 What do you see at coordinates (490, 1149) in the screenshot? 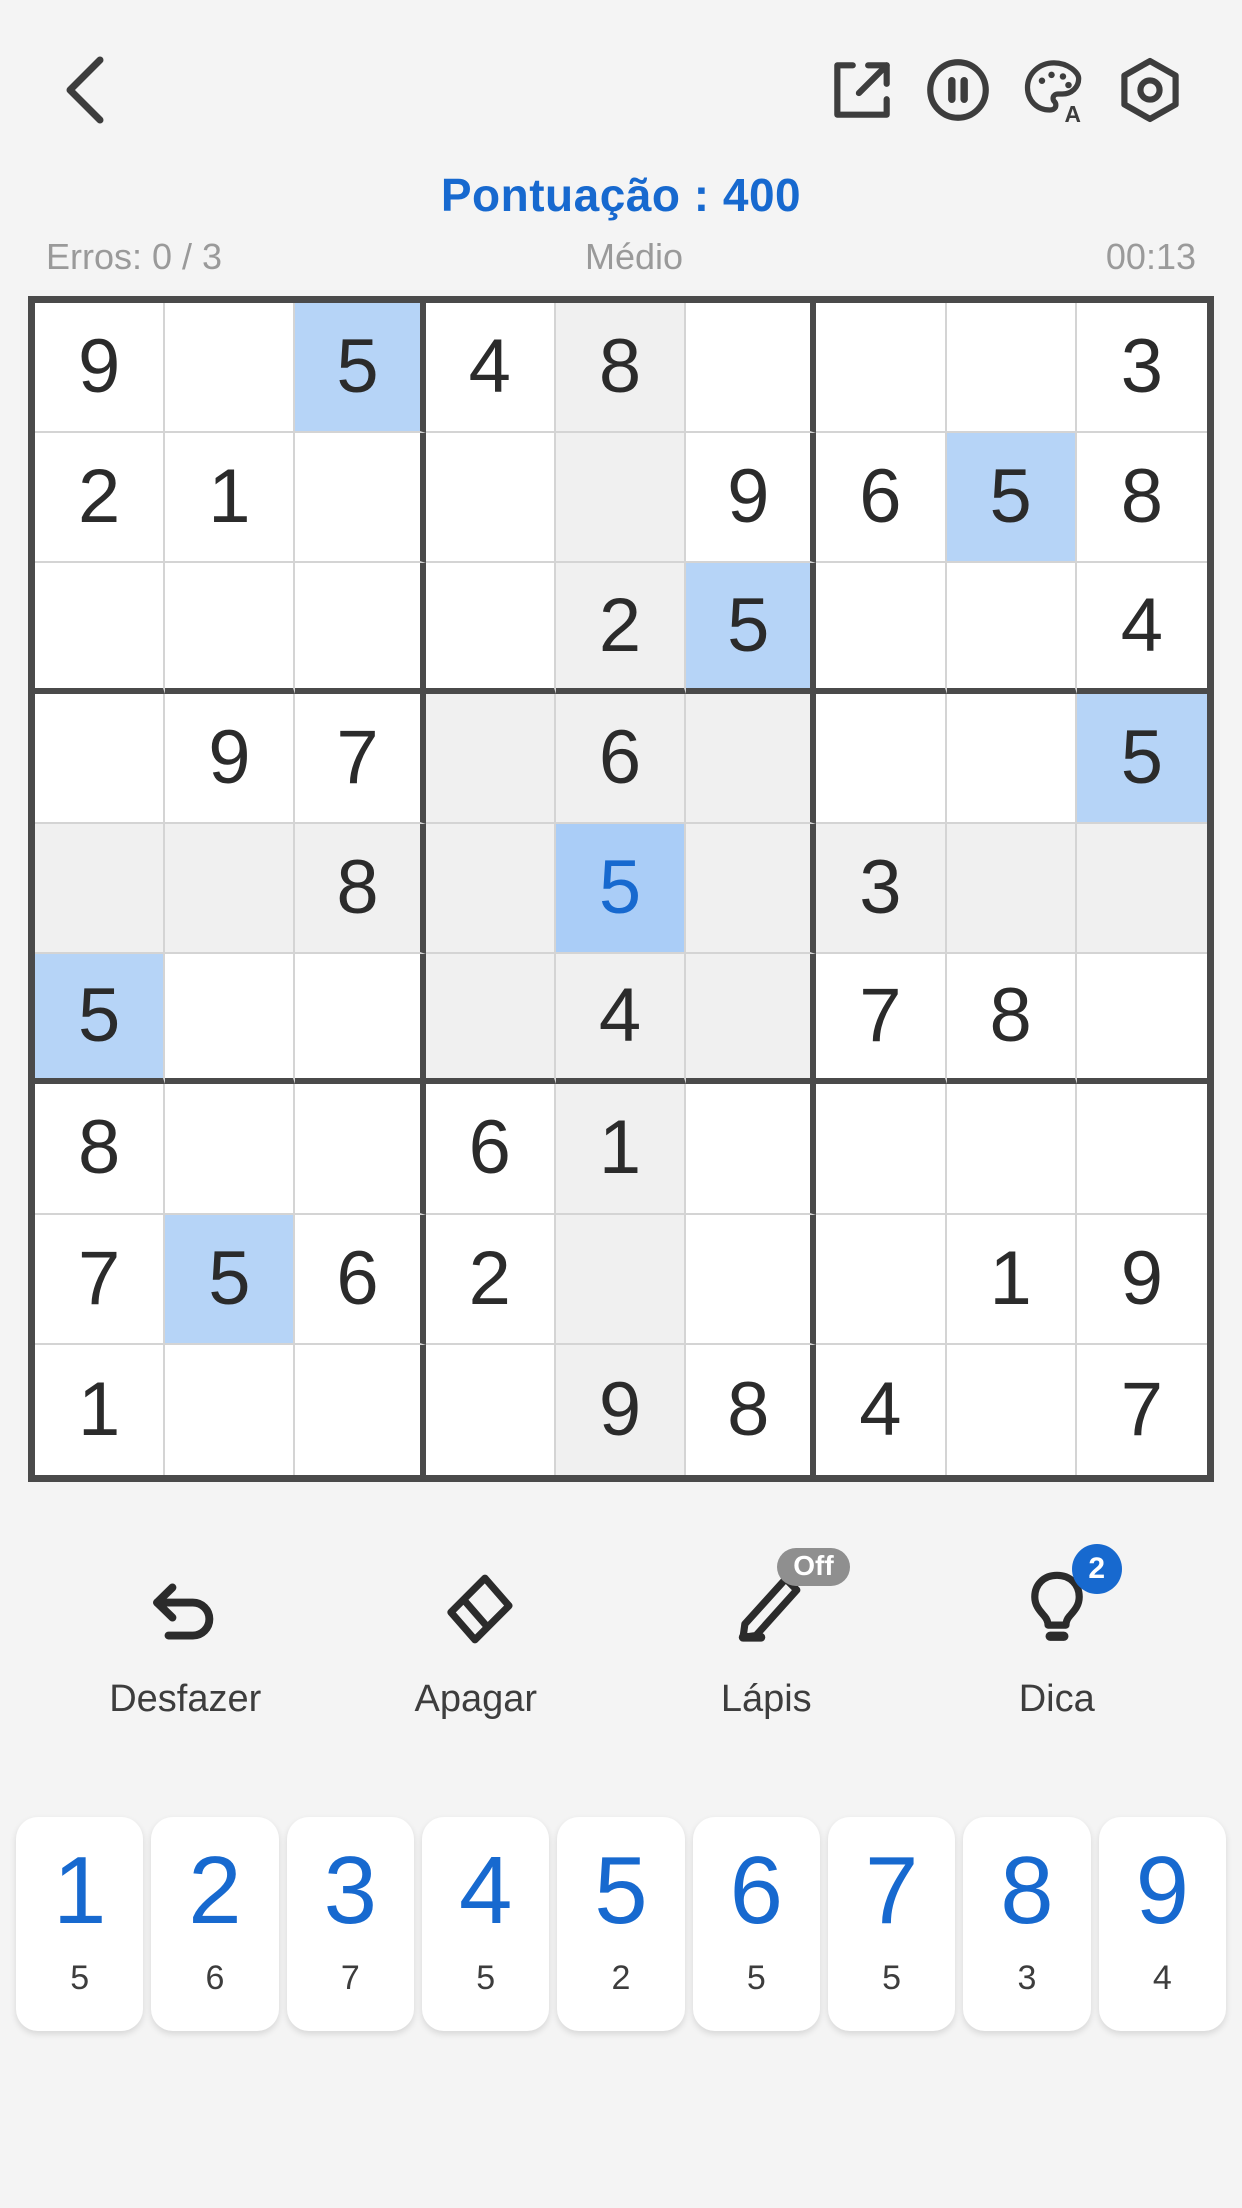
I see `sudoku-cell-r7c4: 6` at bounding box center [490, 1149].